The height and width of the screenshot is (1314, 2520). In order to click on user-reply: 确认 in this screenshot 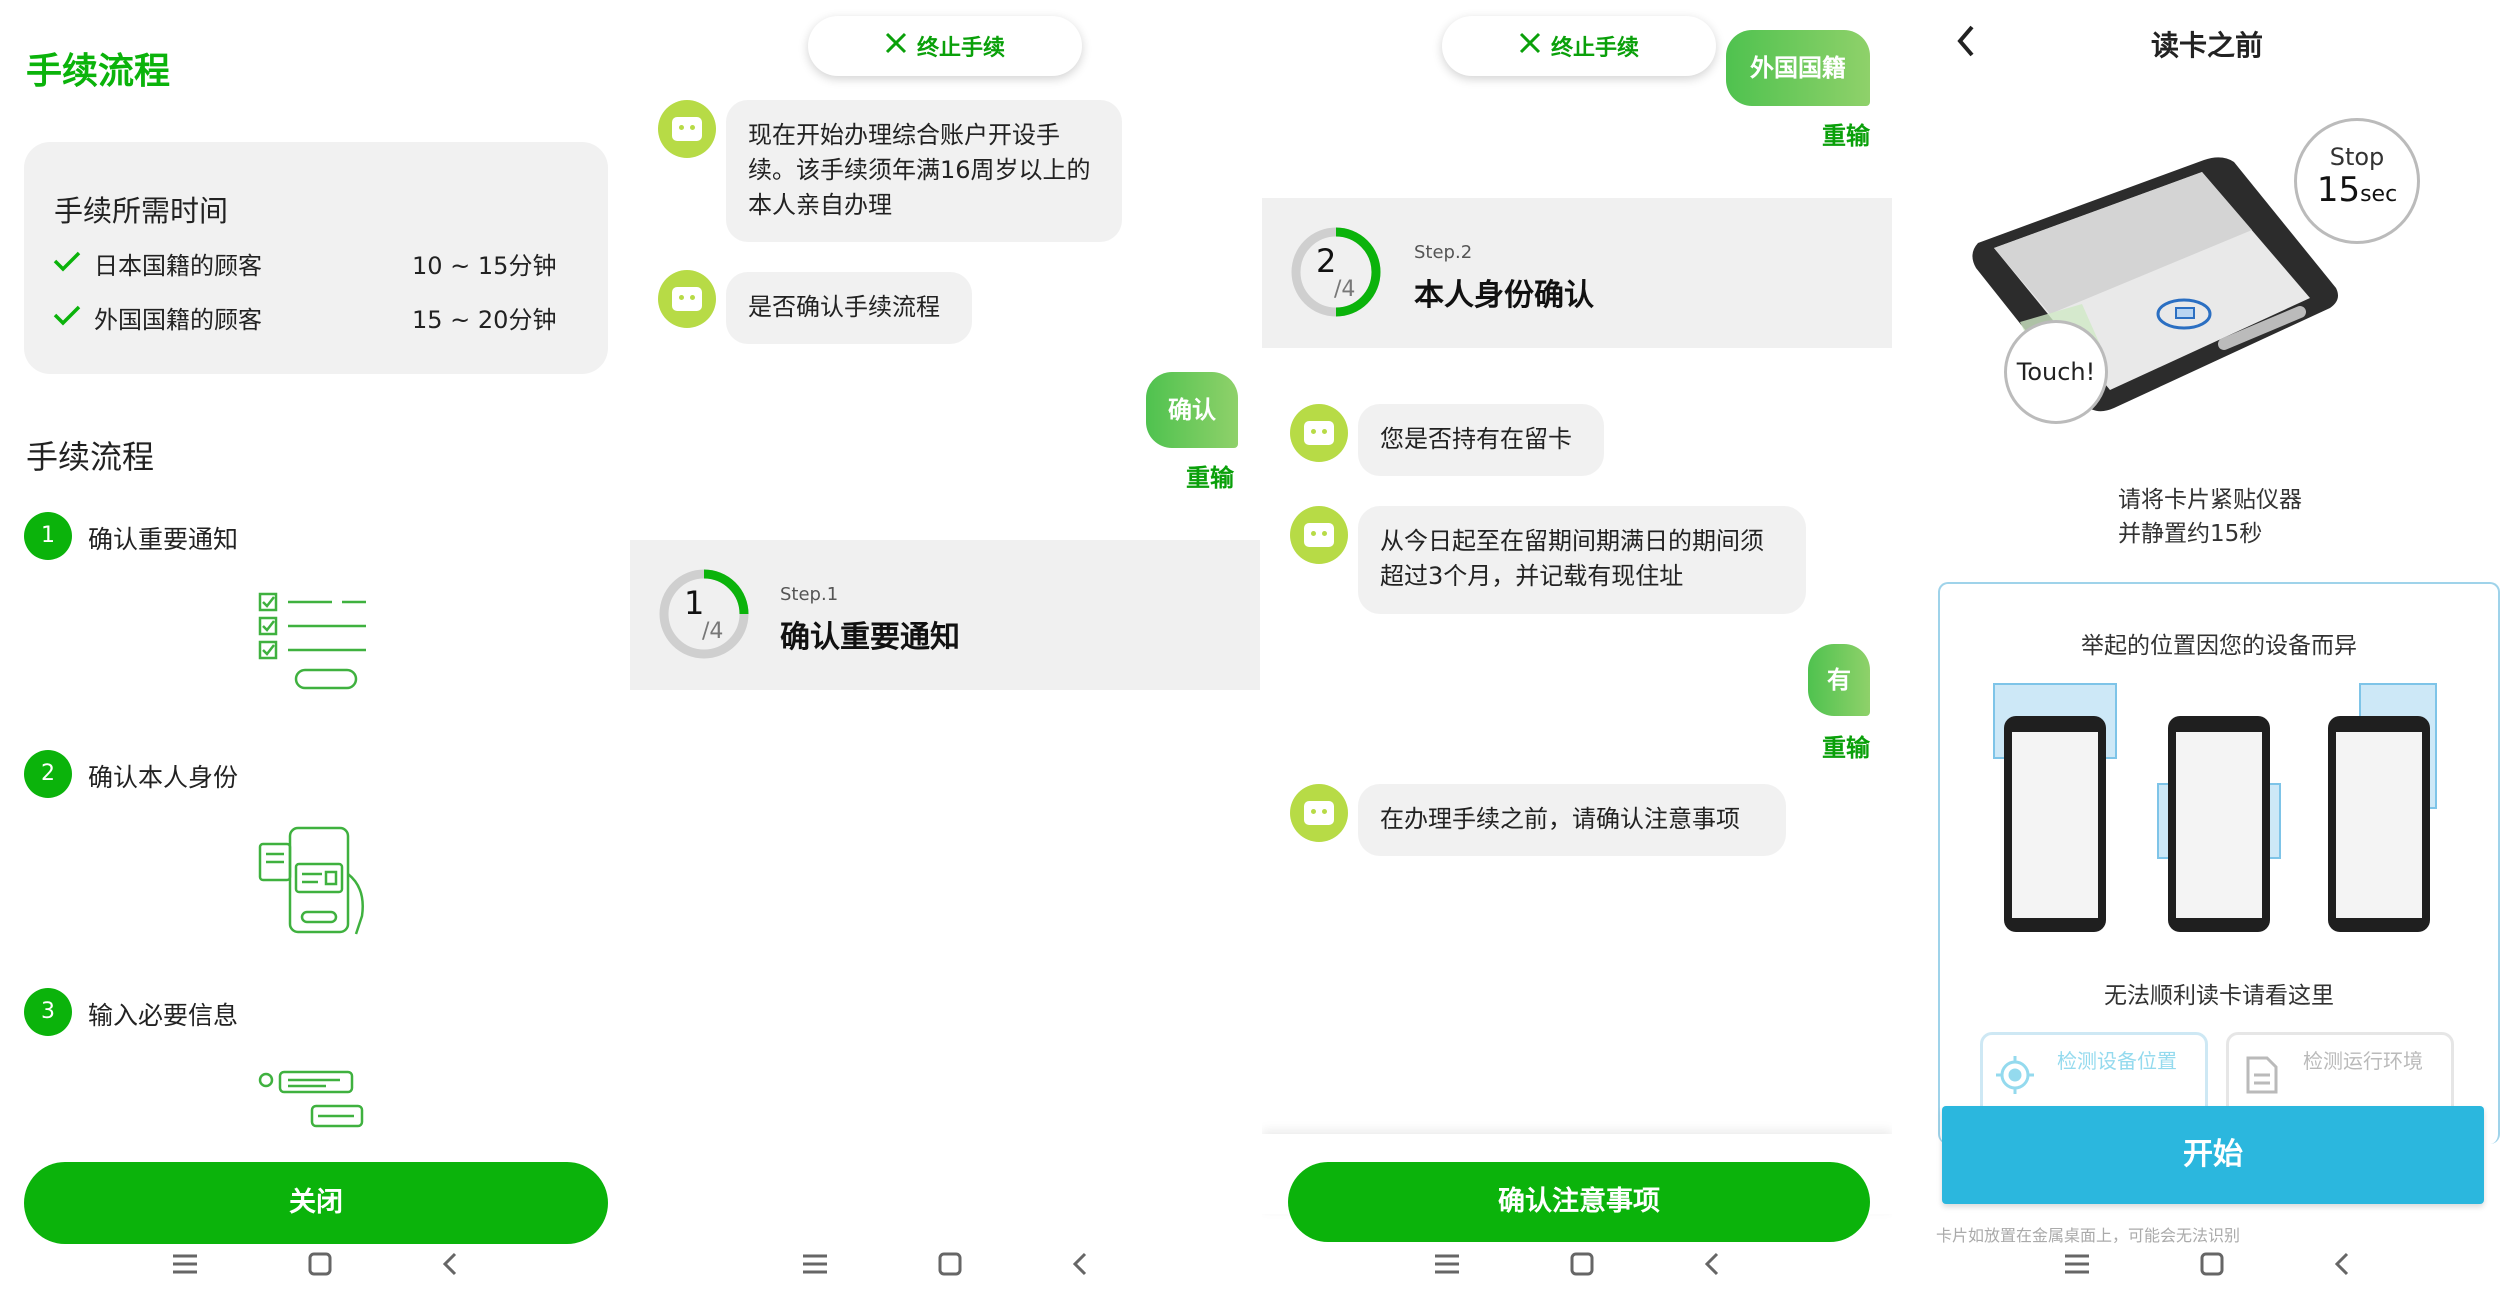, I will do `click(1192, 410)`.